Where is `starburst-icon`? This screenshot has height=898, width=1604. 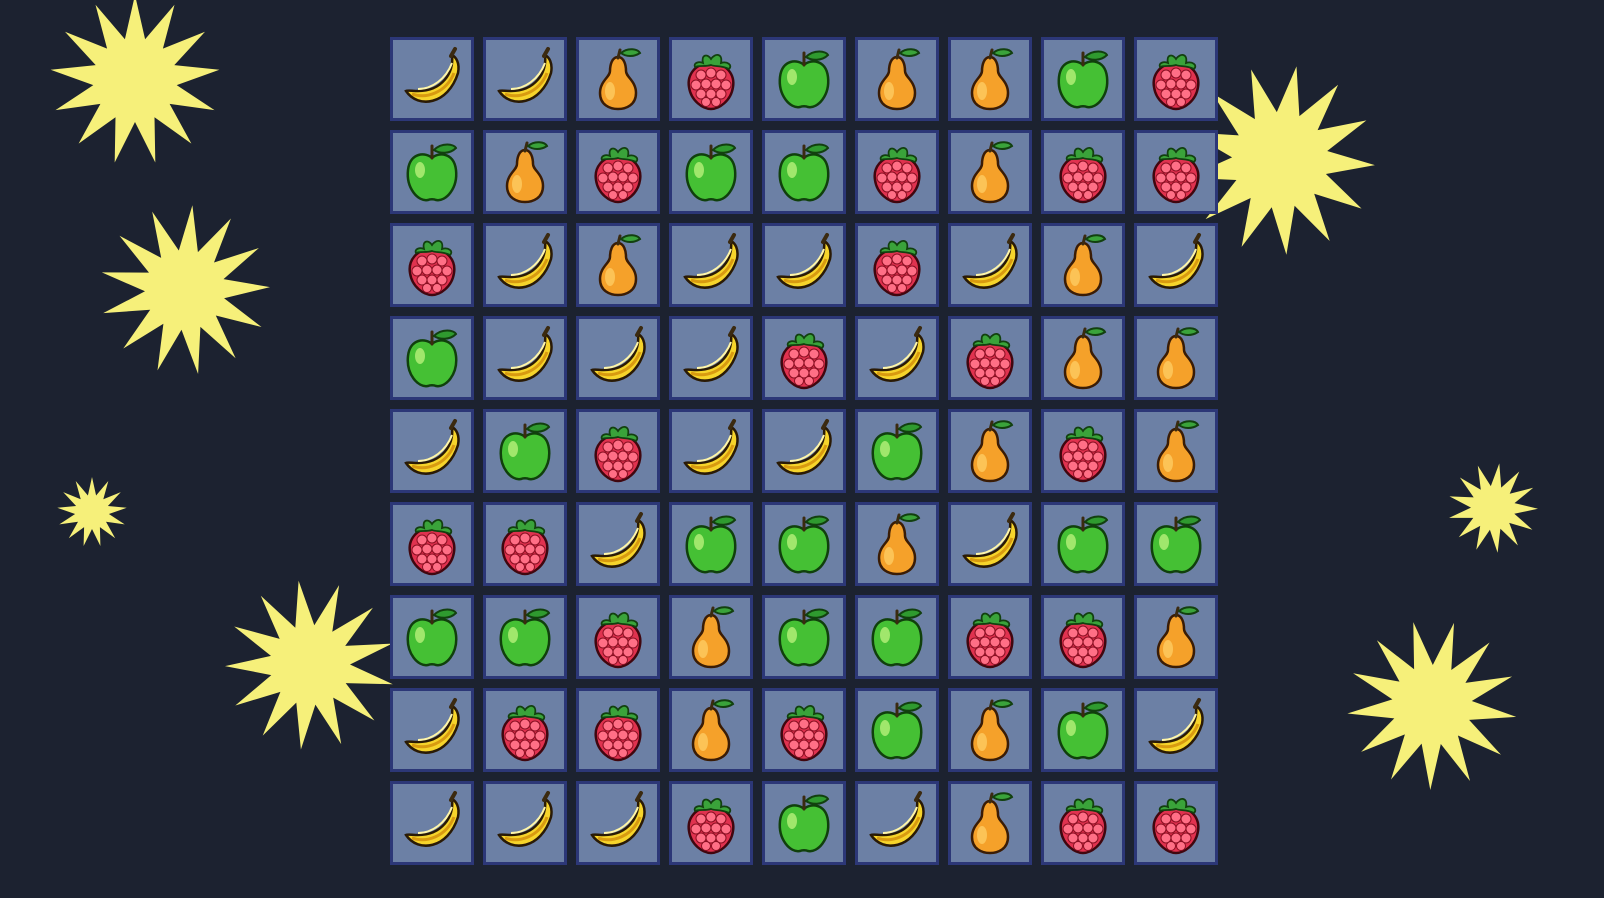 starburst-icon is located at coordinates (309, 665).